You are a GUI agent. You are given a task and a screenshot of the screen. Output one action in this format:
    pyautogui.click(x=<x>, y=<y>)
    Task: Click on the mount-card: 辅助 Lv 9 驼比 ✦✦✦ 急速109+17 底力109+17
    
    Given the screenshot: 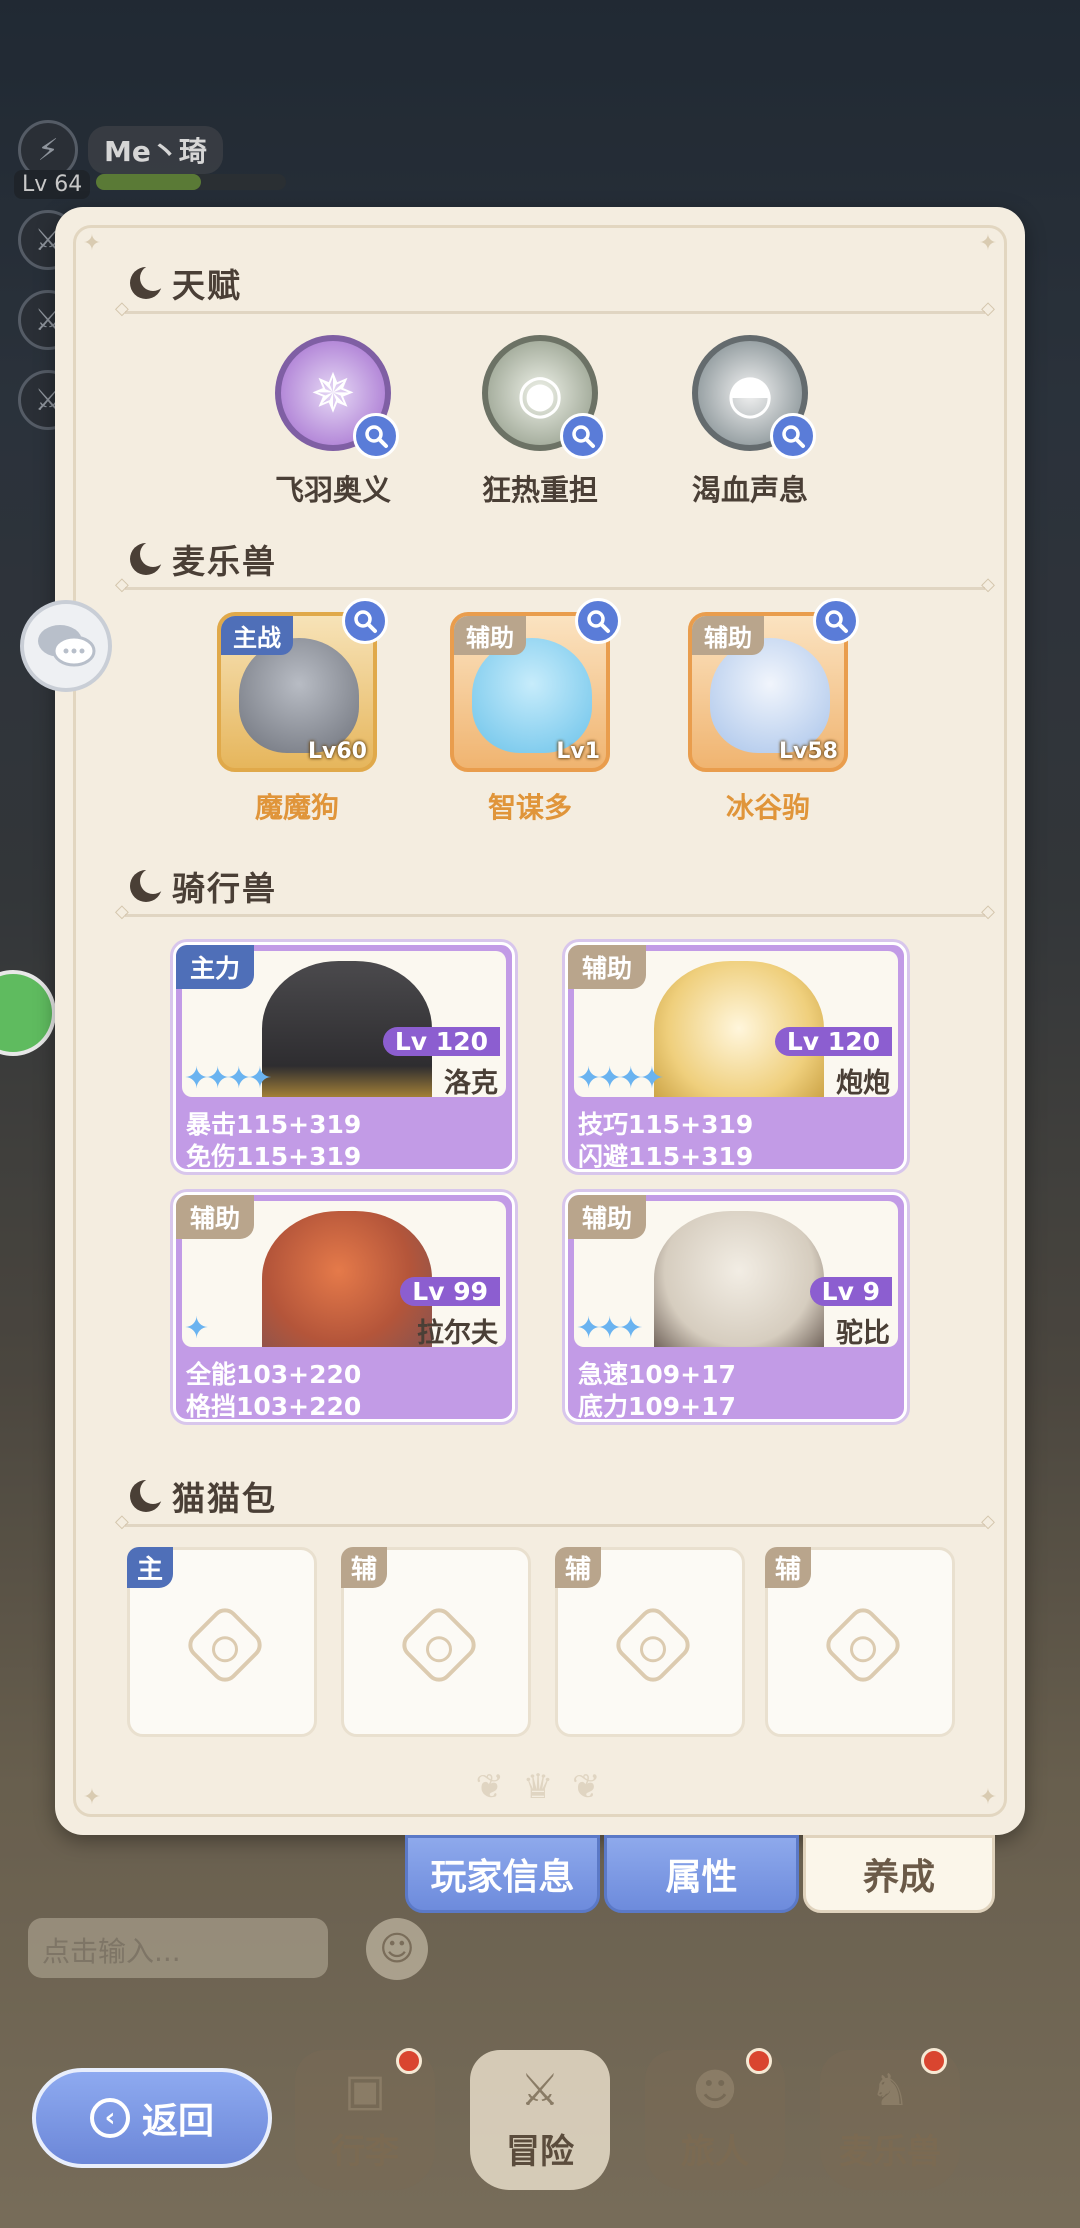 What is the action you would take?
    pyautogui.click(x=736, y=1307)
    